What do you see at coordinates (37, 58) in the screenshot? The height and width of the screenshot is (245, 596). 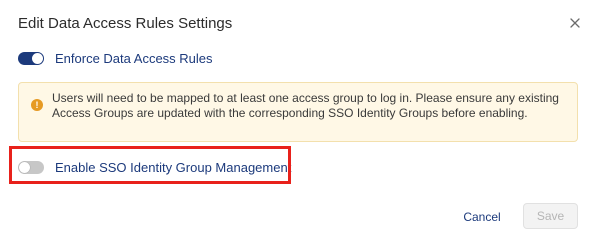 I see `toggle-knob` at bounding box center [37, 58].